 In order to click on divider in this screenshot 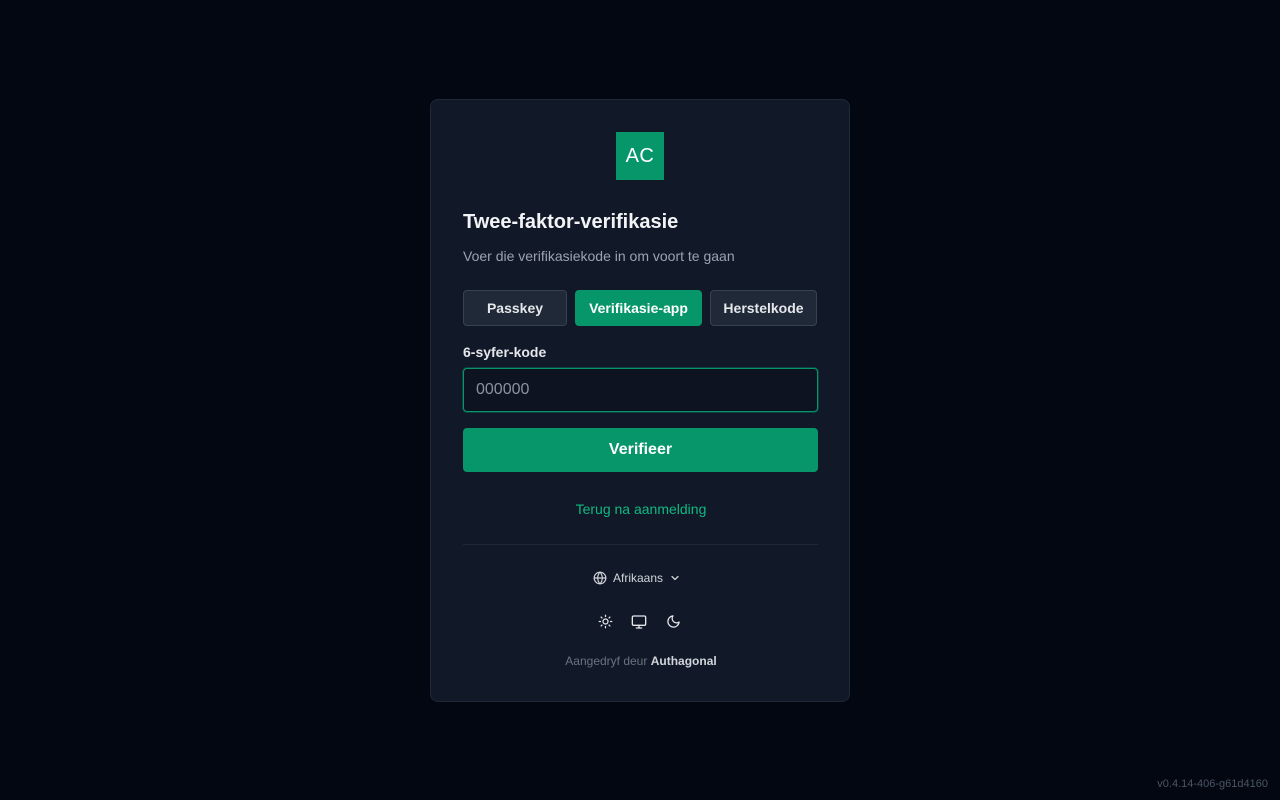, I will do `click(640, 544)`.